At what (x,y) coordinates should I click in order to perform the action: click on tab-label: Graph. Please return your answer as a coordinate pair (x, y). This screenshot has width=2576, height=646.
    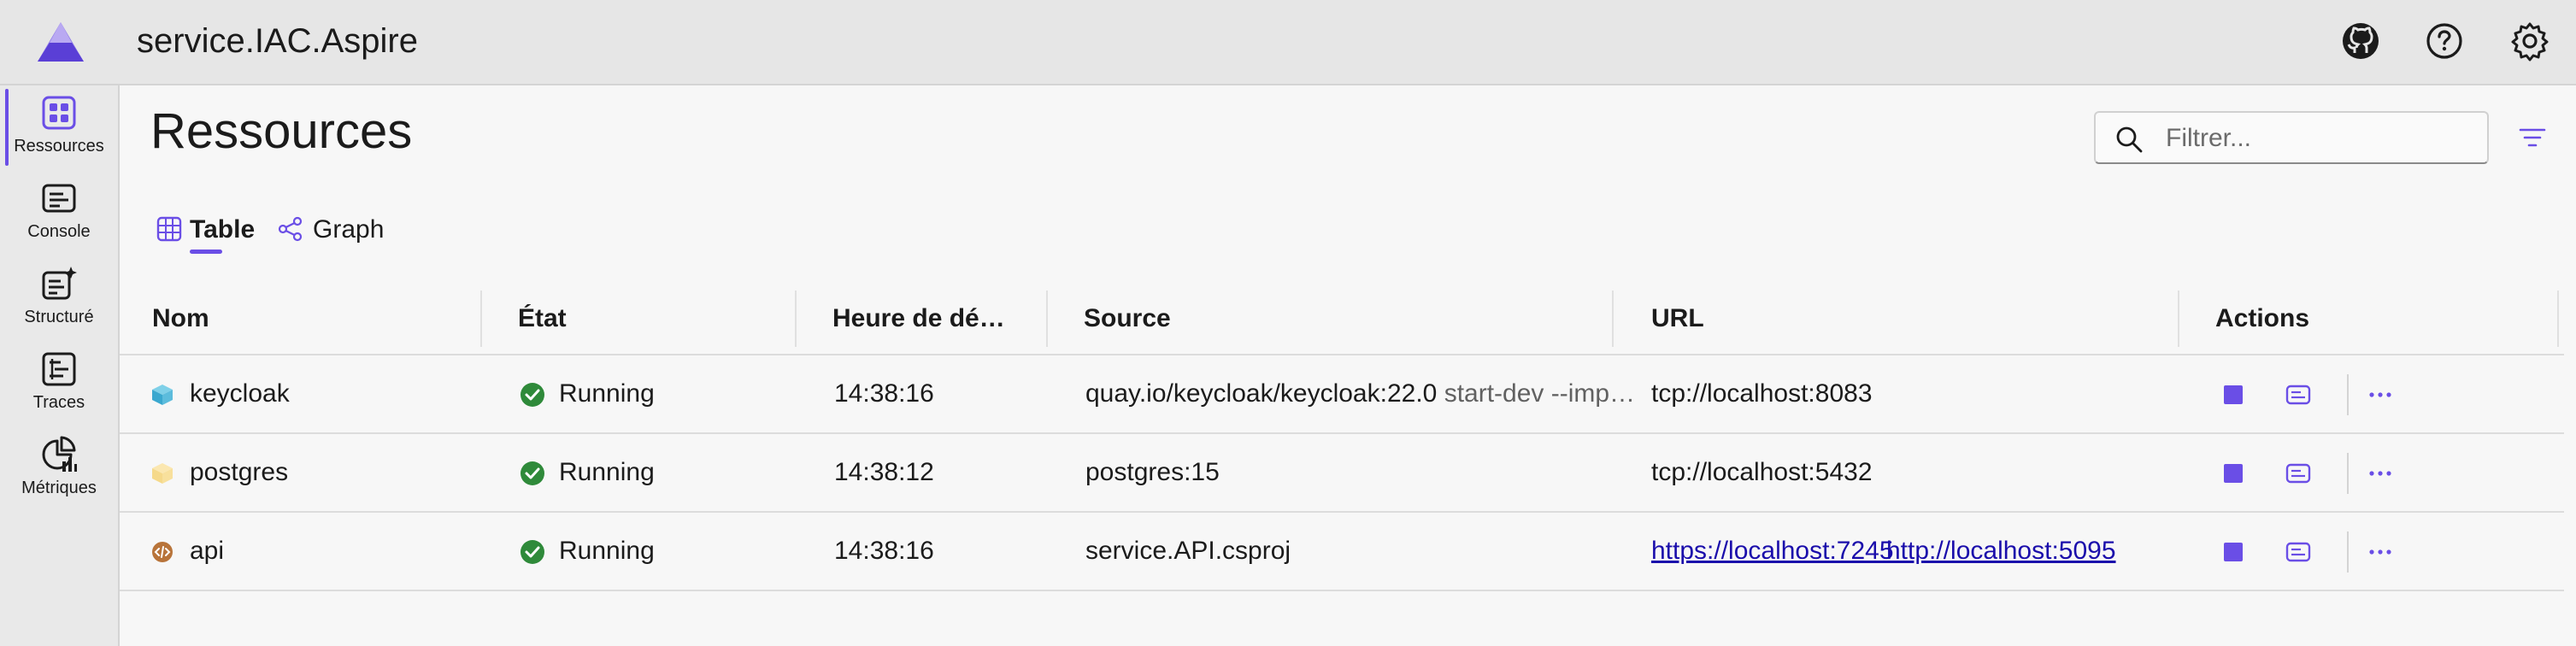
    Looking at the image, I should click on (349, 229).